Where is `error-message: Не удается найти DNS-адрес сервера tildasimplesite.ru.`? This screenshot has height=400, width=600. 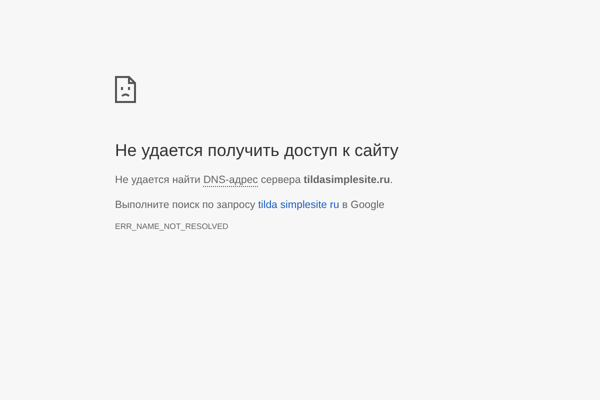
error-message: Не удается найти DNS-адрес сервера tildasimplesite.ru. is located at coordinates (254, 180).